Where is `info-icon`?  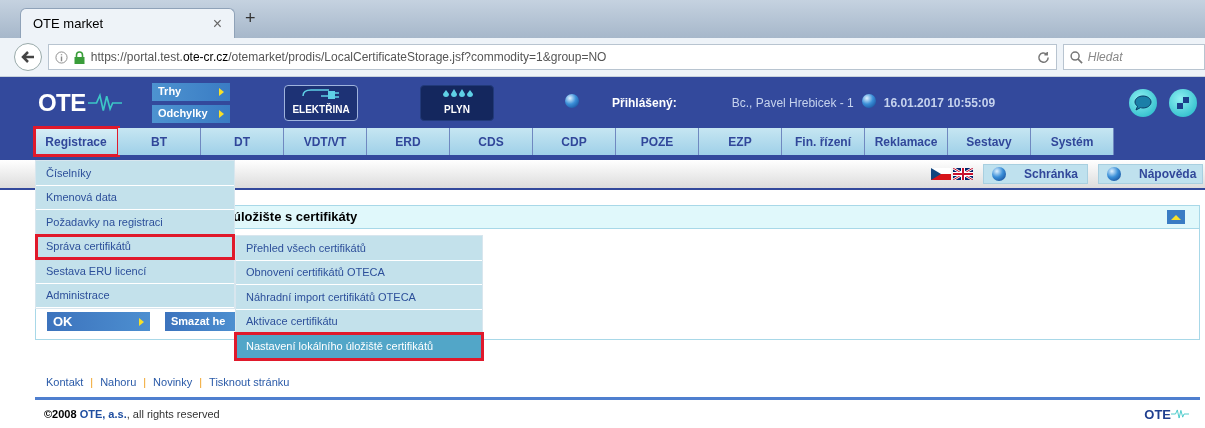 info-icon is located at coordinates (61, 57).